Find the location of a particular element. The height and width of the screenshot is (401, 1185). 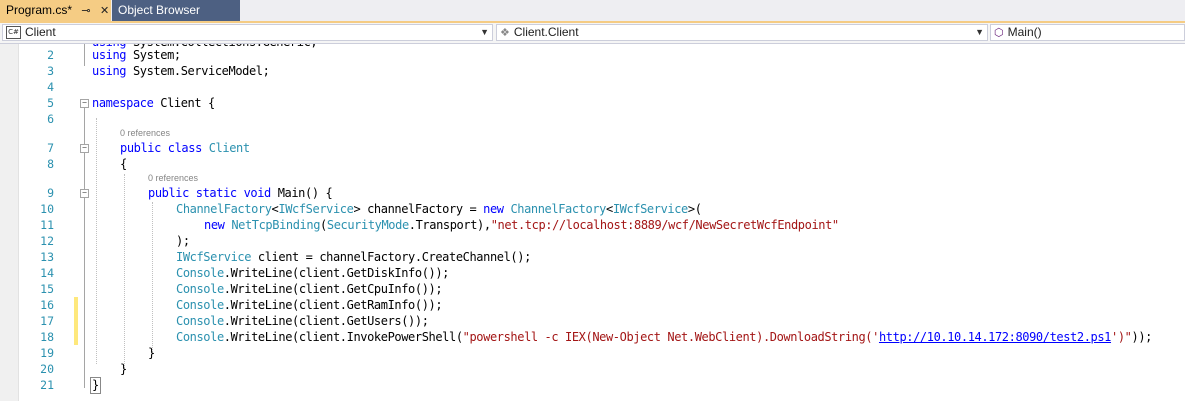

code-text: public static void Main() { is located at coordinates (240, 193).